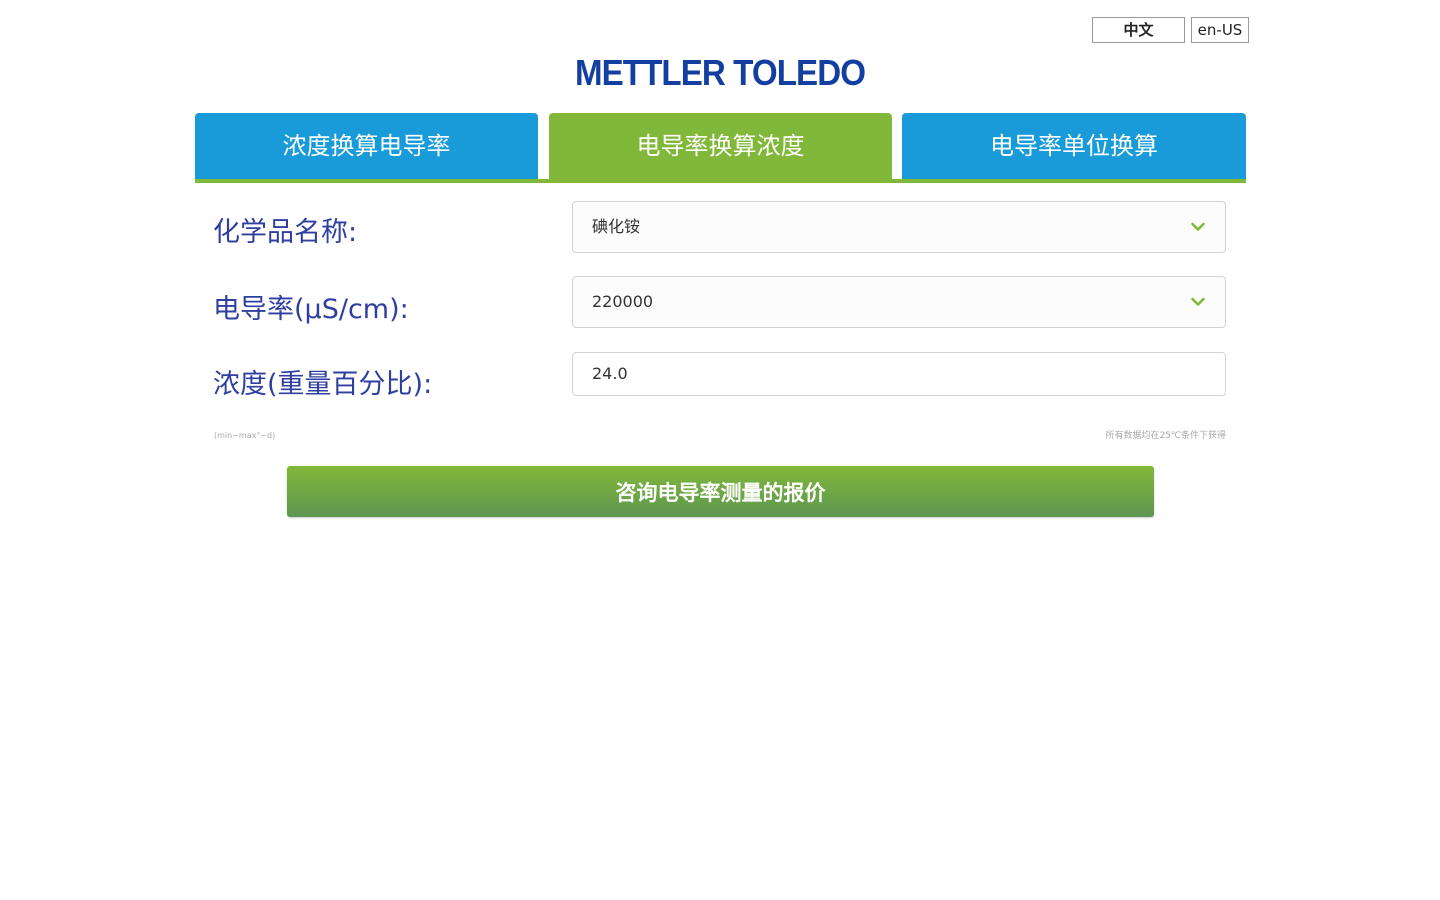 Image resolution: width=1440 pixels, height=900 pixels. I want to click on request-quote-button: 咨询电导率测量的报价, so click(720, 491).